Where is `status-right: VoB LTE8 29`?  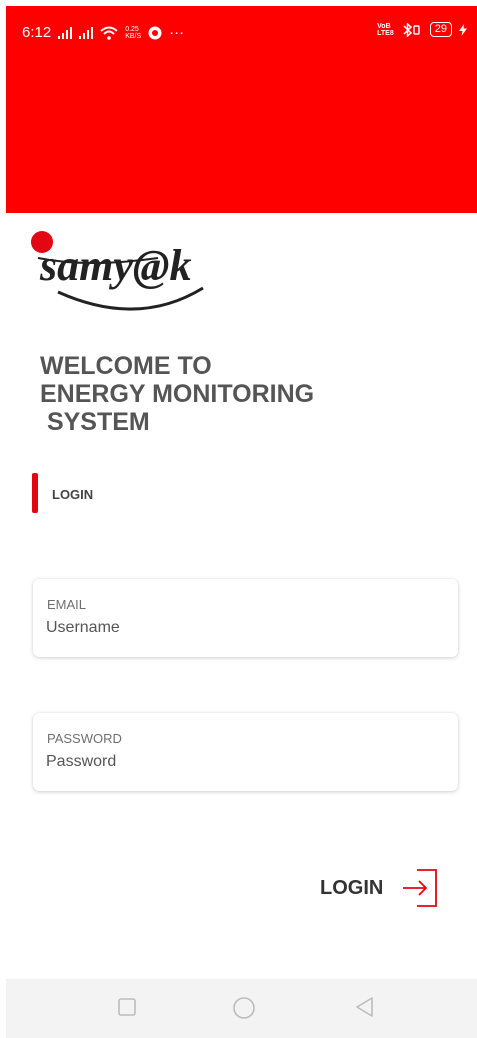 status-right: VoB LTE8 29 is located at coordinates (422, 29).